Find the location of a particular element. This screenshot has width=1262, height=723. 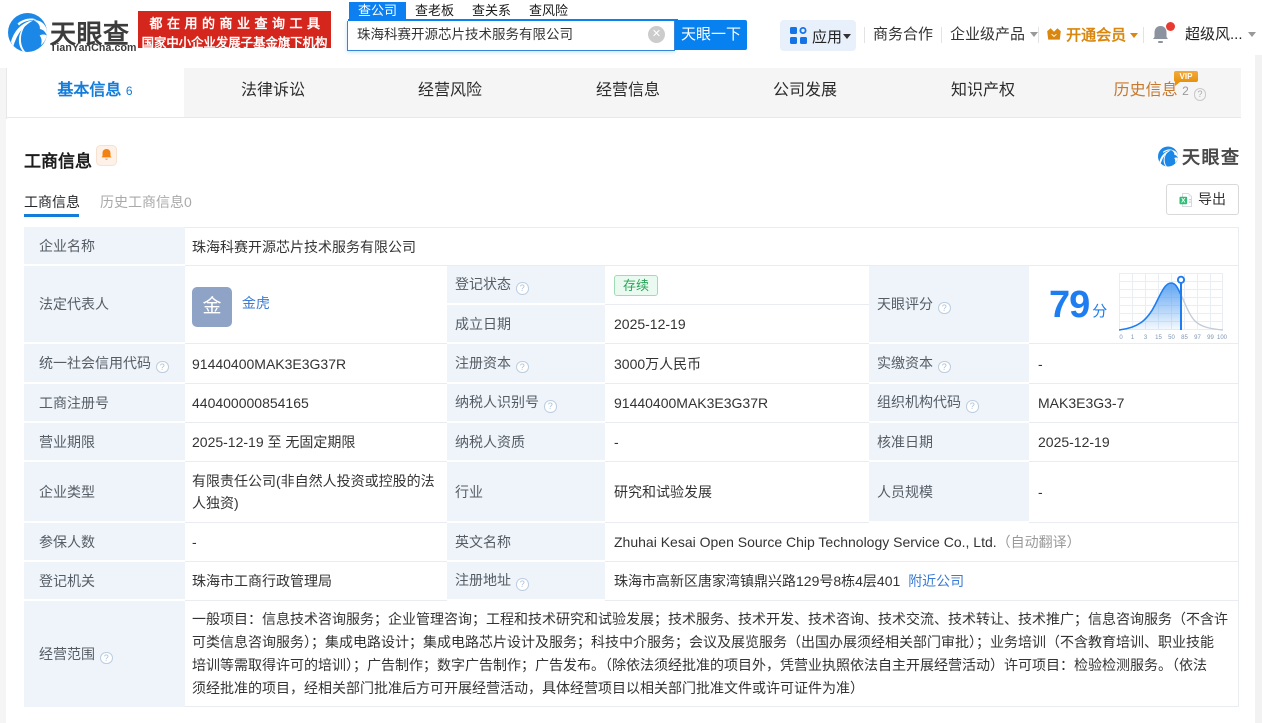

svg-text: 0 is located at coordinates (1121, 338).